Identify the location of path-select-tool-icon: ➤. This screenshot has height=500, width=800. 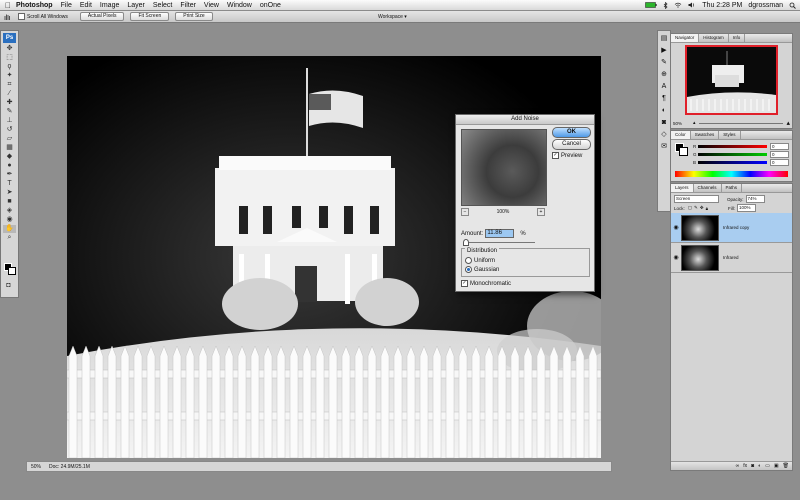
(9, 193).